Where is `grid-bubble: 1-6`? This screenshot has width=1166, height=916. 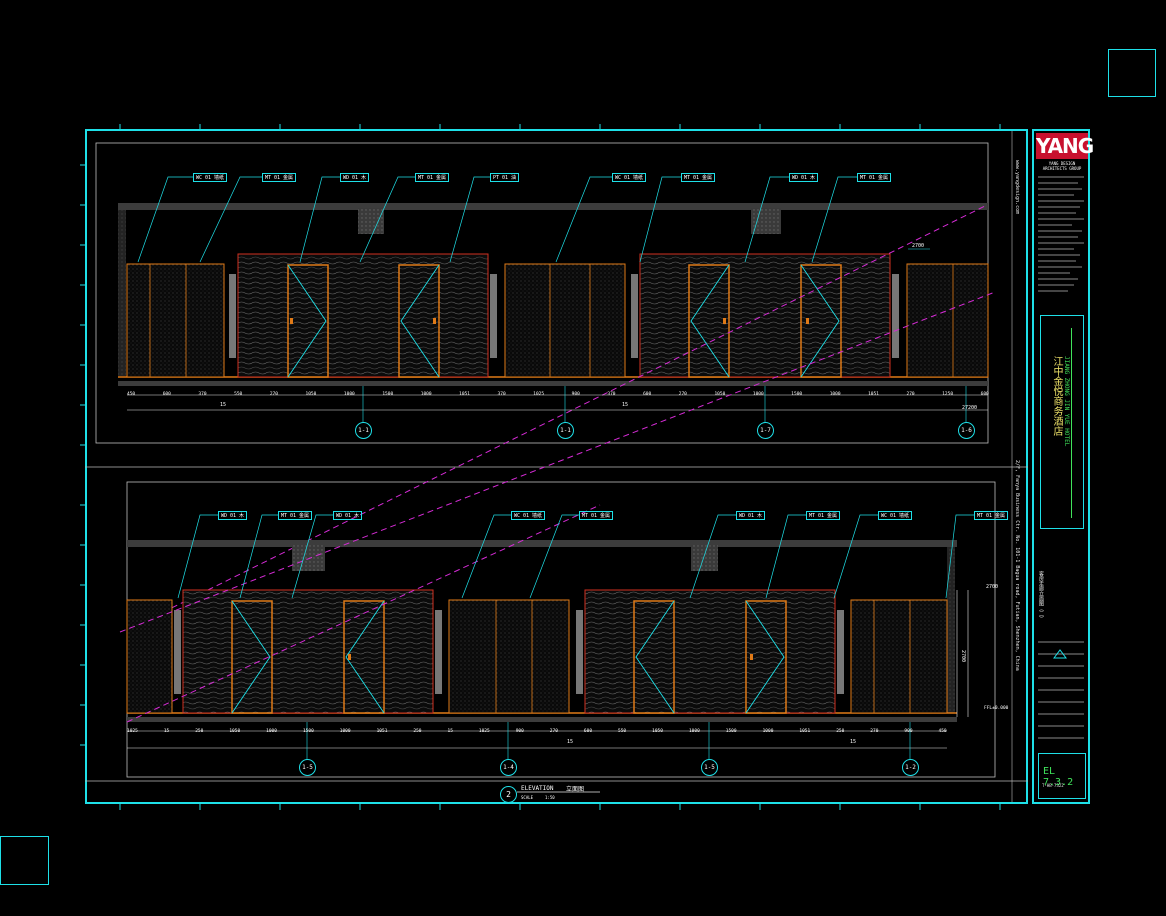
grid-bubble: 1-6 is located at coordinates (966, 430).